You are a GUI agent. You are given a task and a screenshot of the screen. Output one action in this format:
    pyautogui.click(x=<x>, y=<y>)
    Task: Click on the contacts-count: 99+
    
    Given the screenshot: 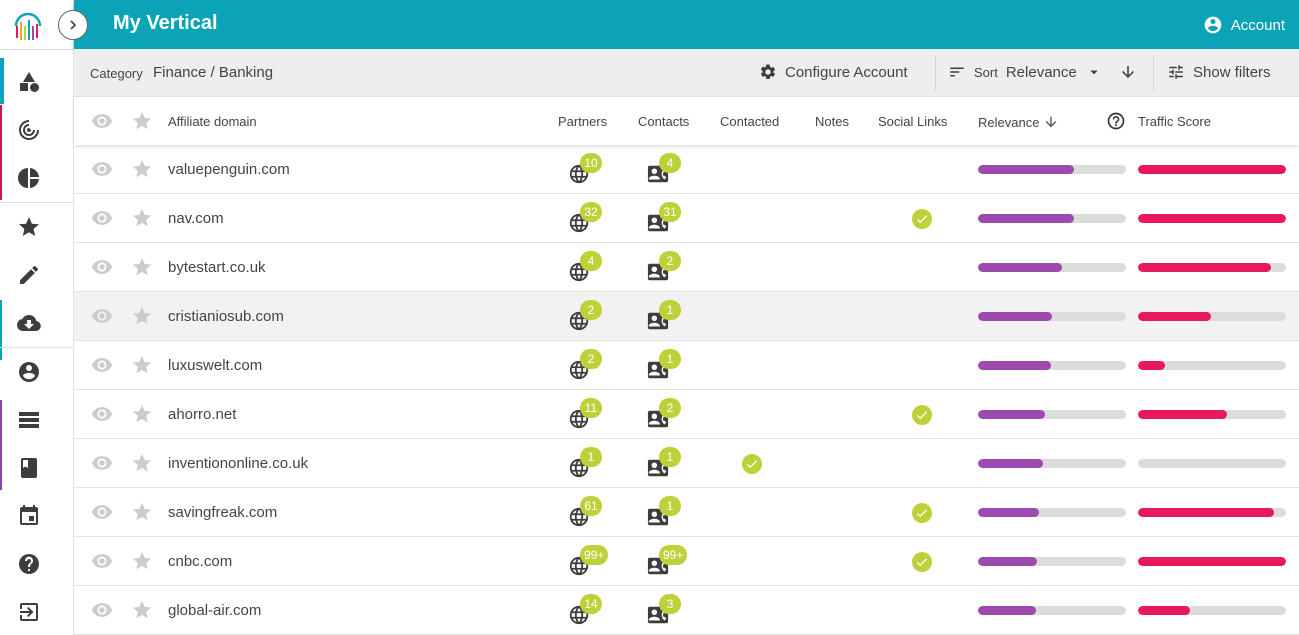 What is the action you would take?
    pyautogui.click(x=667, y=561)
    